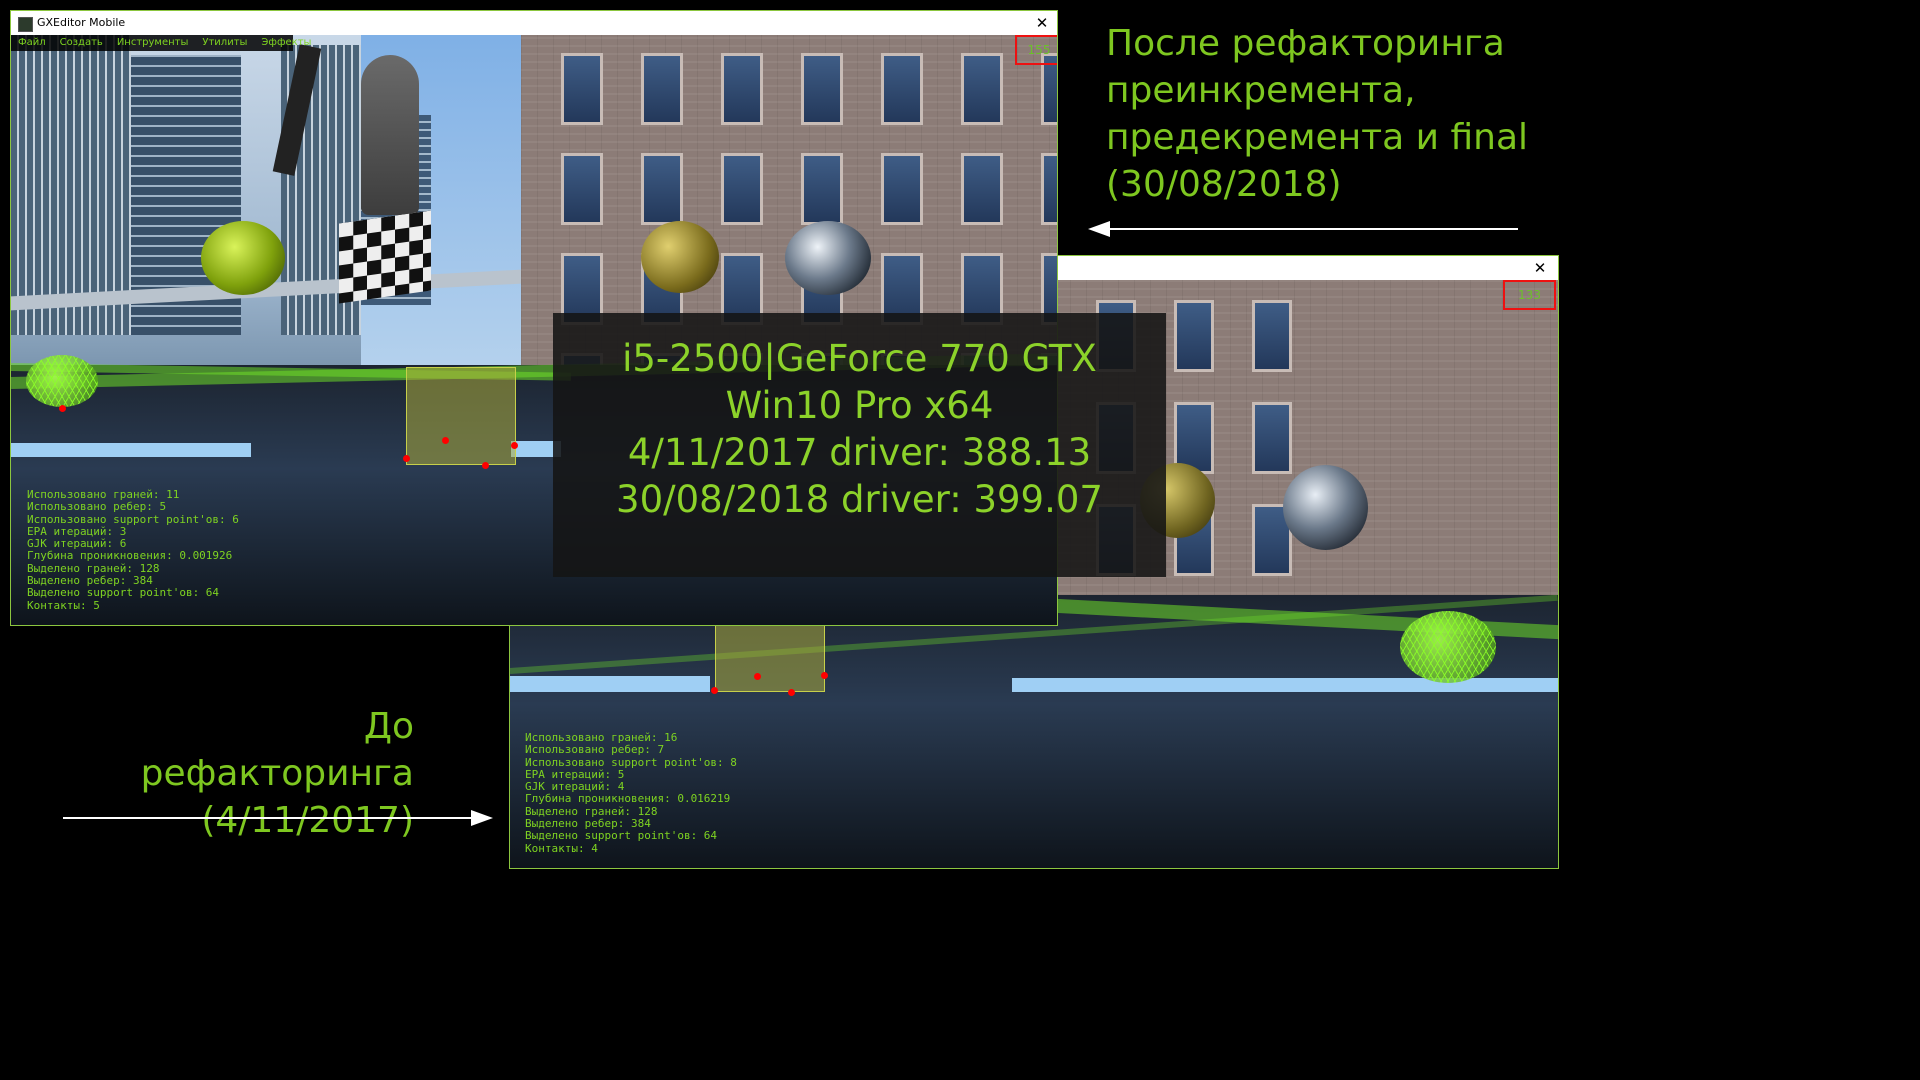 The image size is (1920, 1080). I want to click on stat-line: Контакты: 5, so click(63, 605).